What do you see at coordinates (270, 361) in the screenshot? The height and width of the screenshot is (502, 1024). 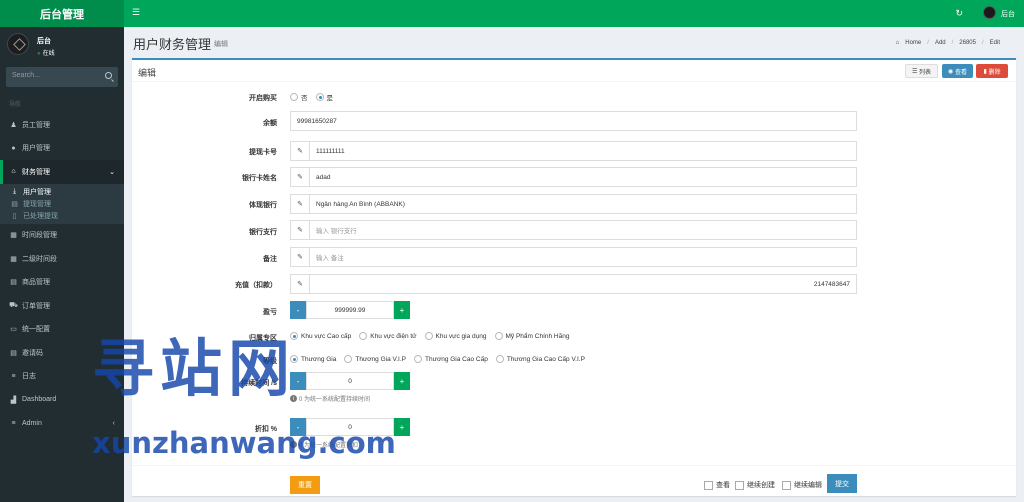 I see `level-label: 等级` at bounding box center [270, 361].